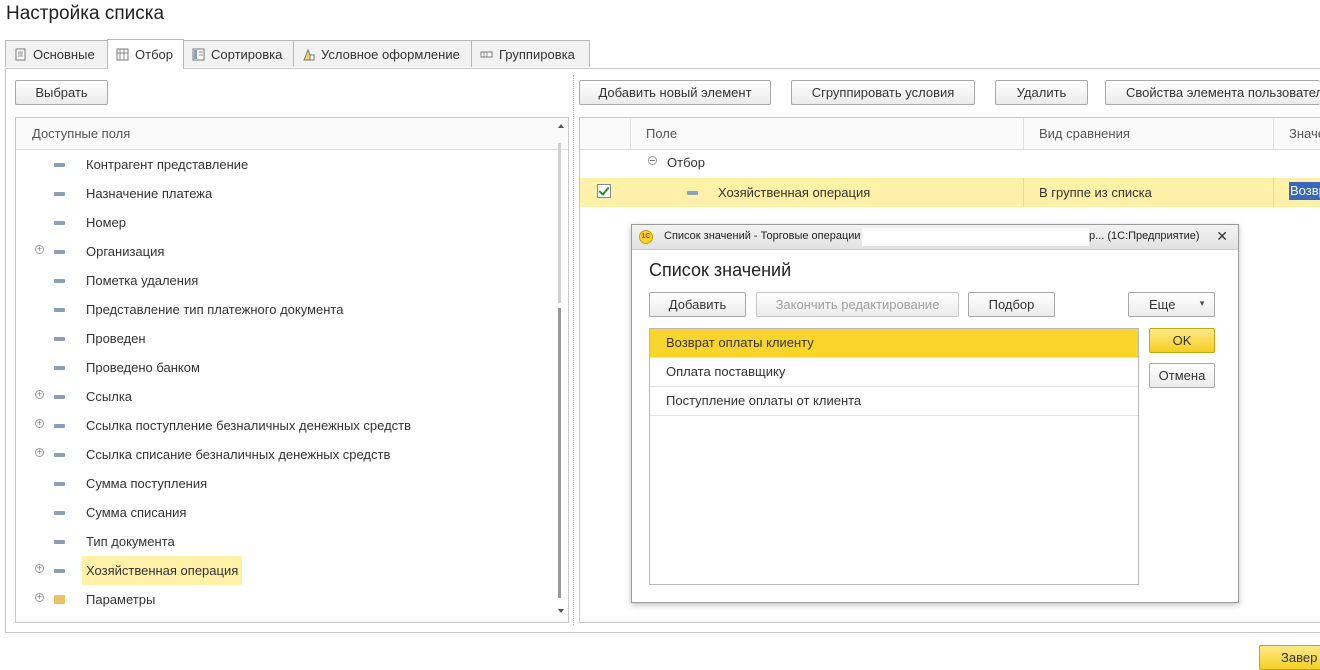 The height and width of the screenshot is (670, 1320). I want to click on value-list-item: Возврат оплаты клиенту, so click(894, 343).